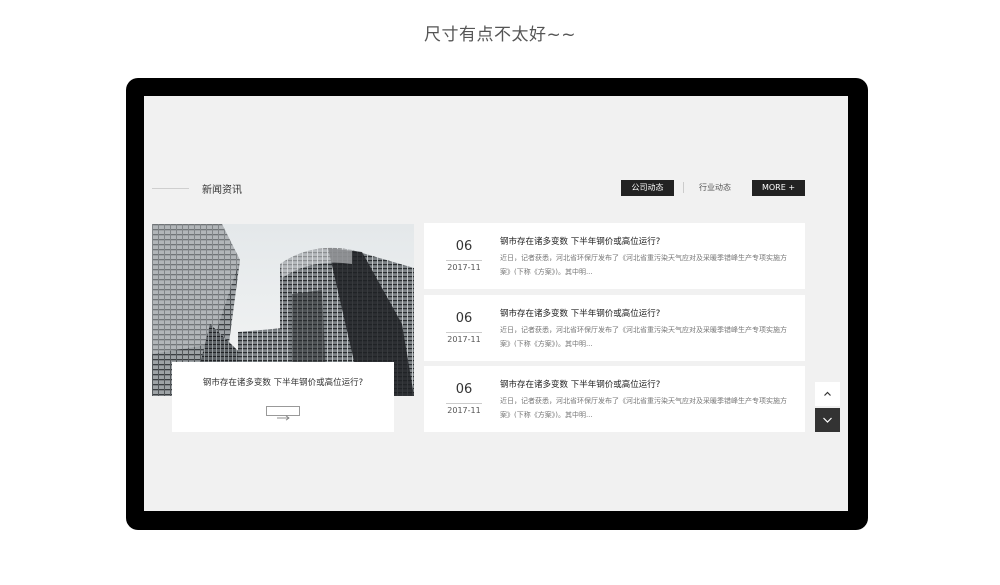  I want to click on scroll-down-button, so click(827, 420).